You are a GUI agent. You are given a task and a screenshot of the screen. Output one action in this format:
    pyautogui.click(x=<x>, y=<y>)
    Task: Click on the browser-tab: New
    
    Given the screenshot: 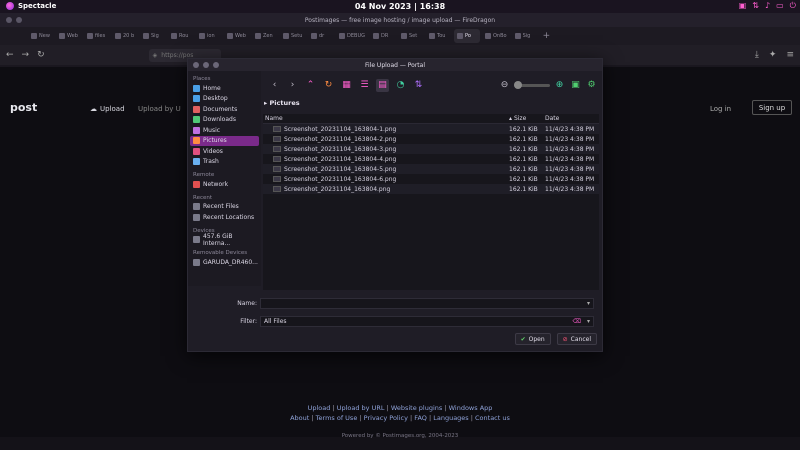 What is the action you would take?
    pyautogui.click(x=41, y=36)
    